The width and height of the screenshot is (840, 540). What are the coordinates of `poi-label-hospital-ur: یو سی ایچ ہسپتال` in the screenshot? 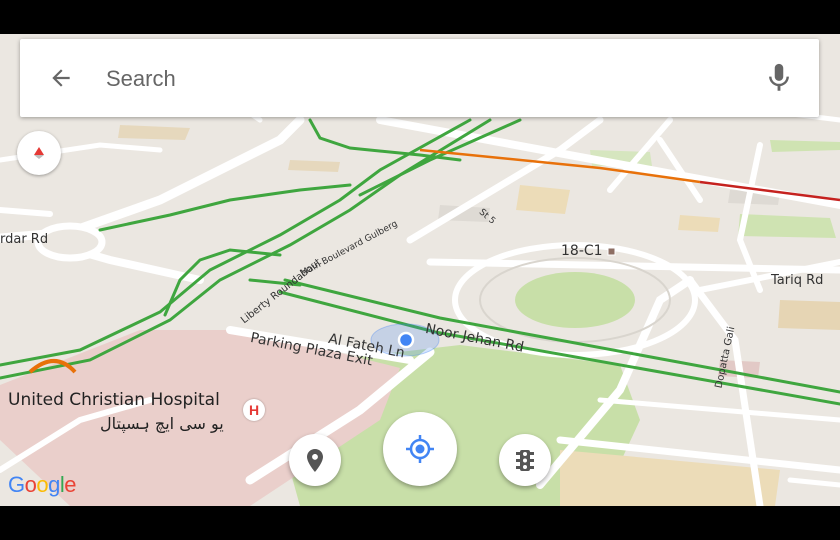 It's located at (162, 423).